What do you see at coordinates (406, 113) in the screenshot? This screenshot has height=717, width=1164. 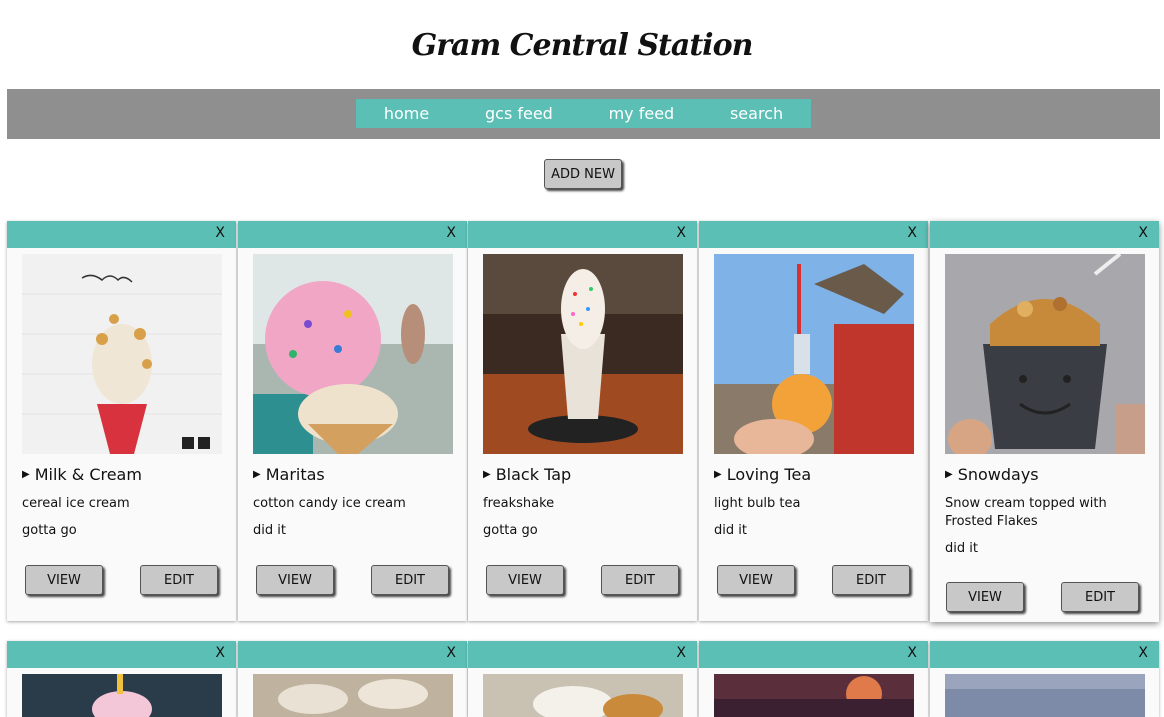 I see `nav-home: home` at bounding box center [406, 113].